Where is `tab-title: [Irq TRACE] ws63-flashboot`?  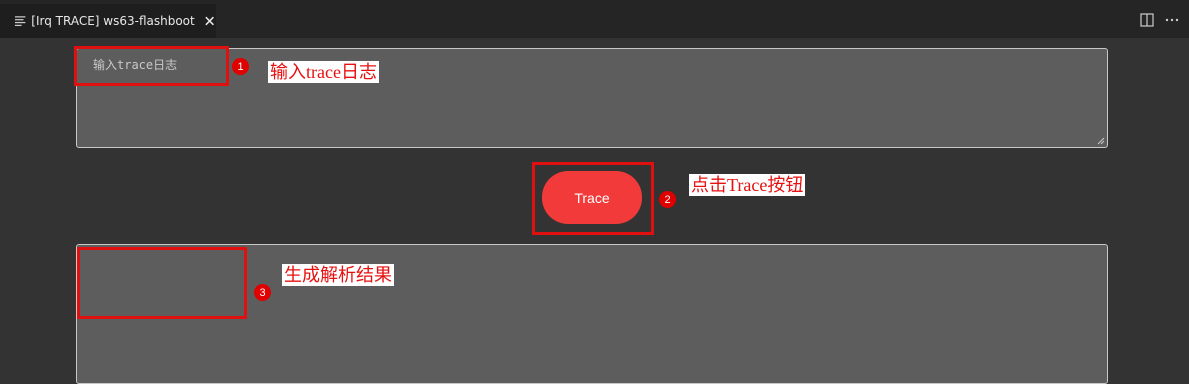 tab-title: [Irq TRACE] ws63-flashboot is located at coordinates (113, 21).